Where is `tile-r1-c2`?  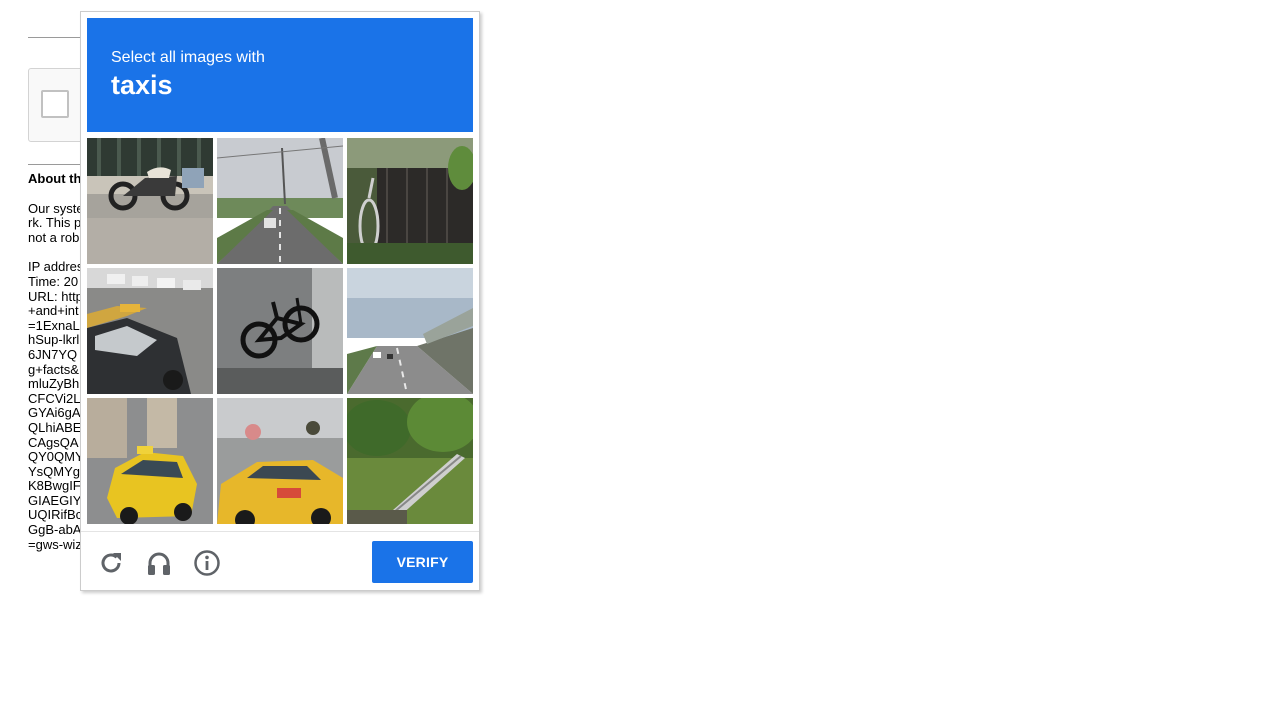 tile-r1-c2 is located at coordinates (280, 201).